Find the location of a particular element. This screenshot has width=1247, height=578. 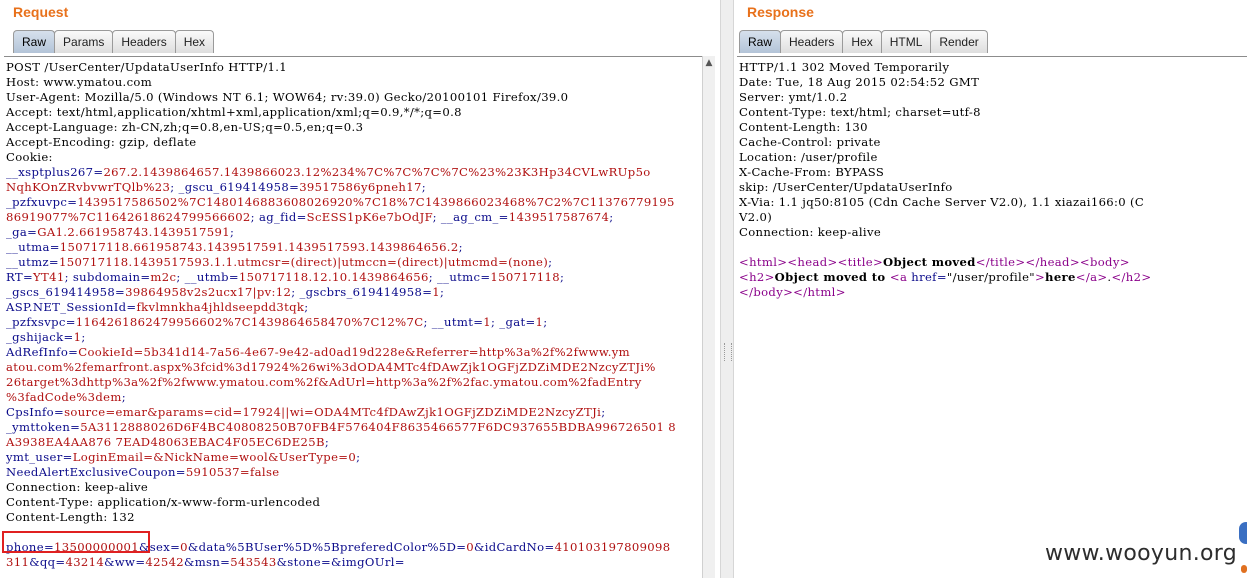

code-token: 43214 is located at coordinates (85, 562).